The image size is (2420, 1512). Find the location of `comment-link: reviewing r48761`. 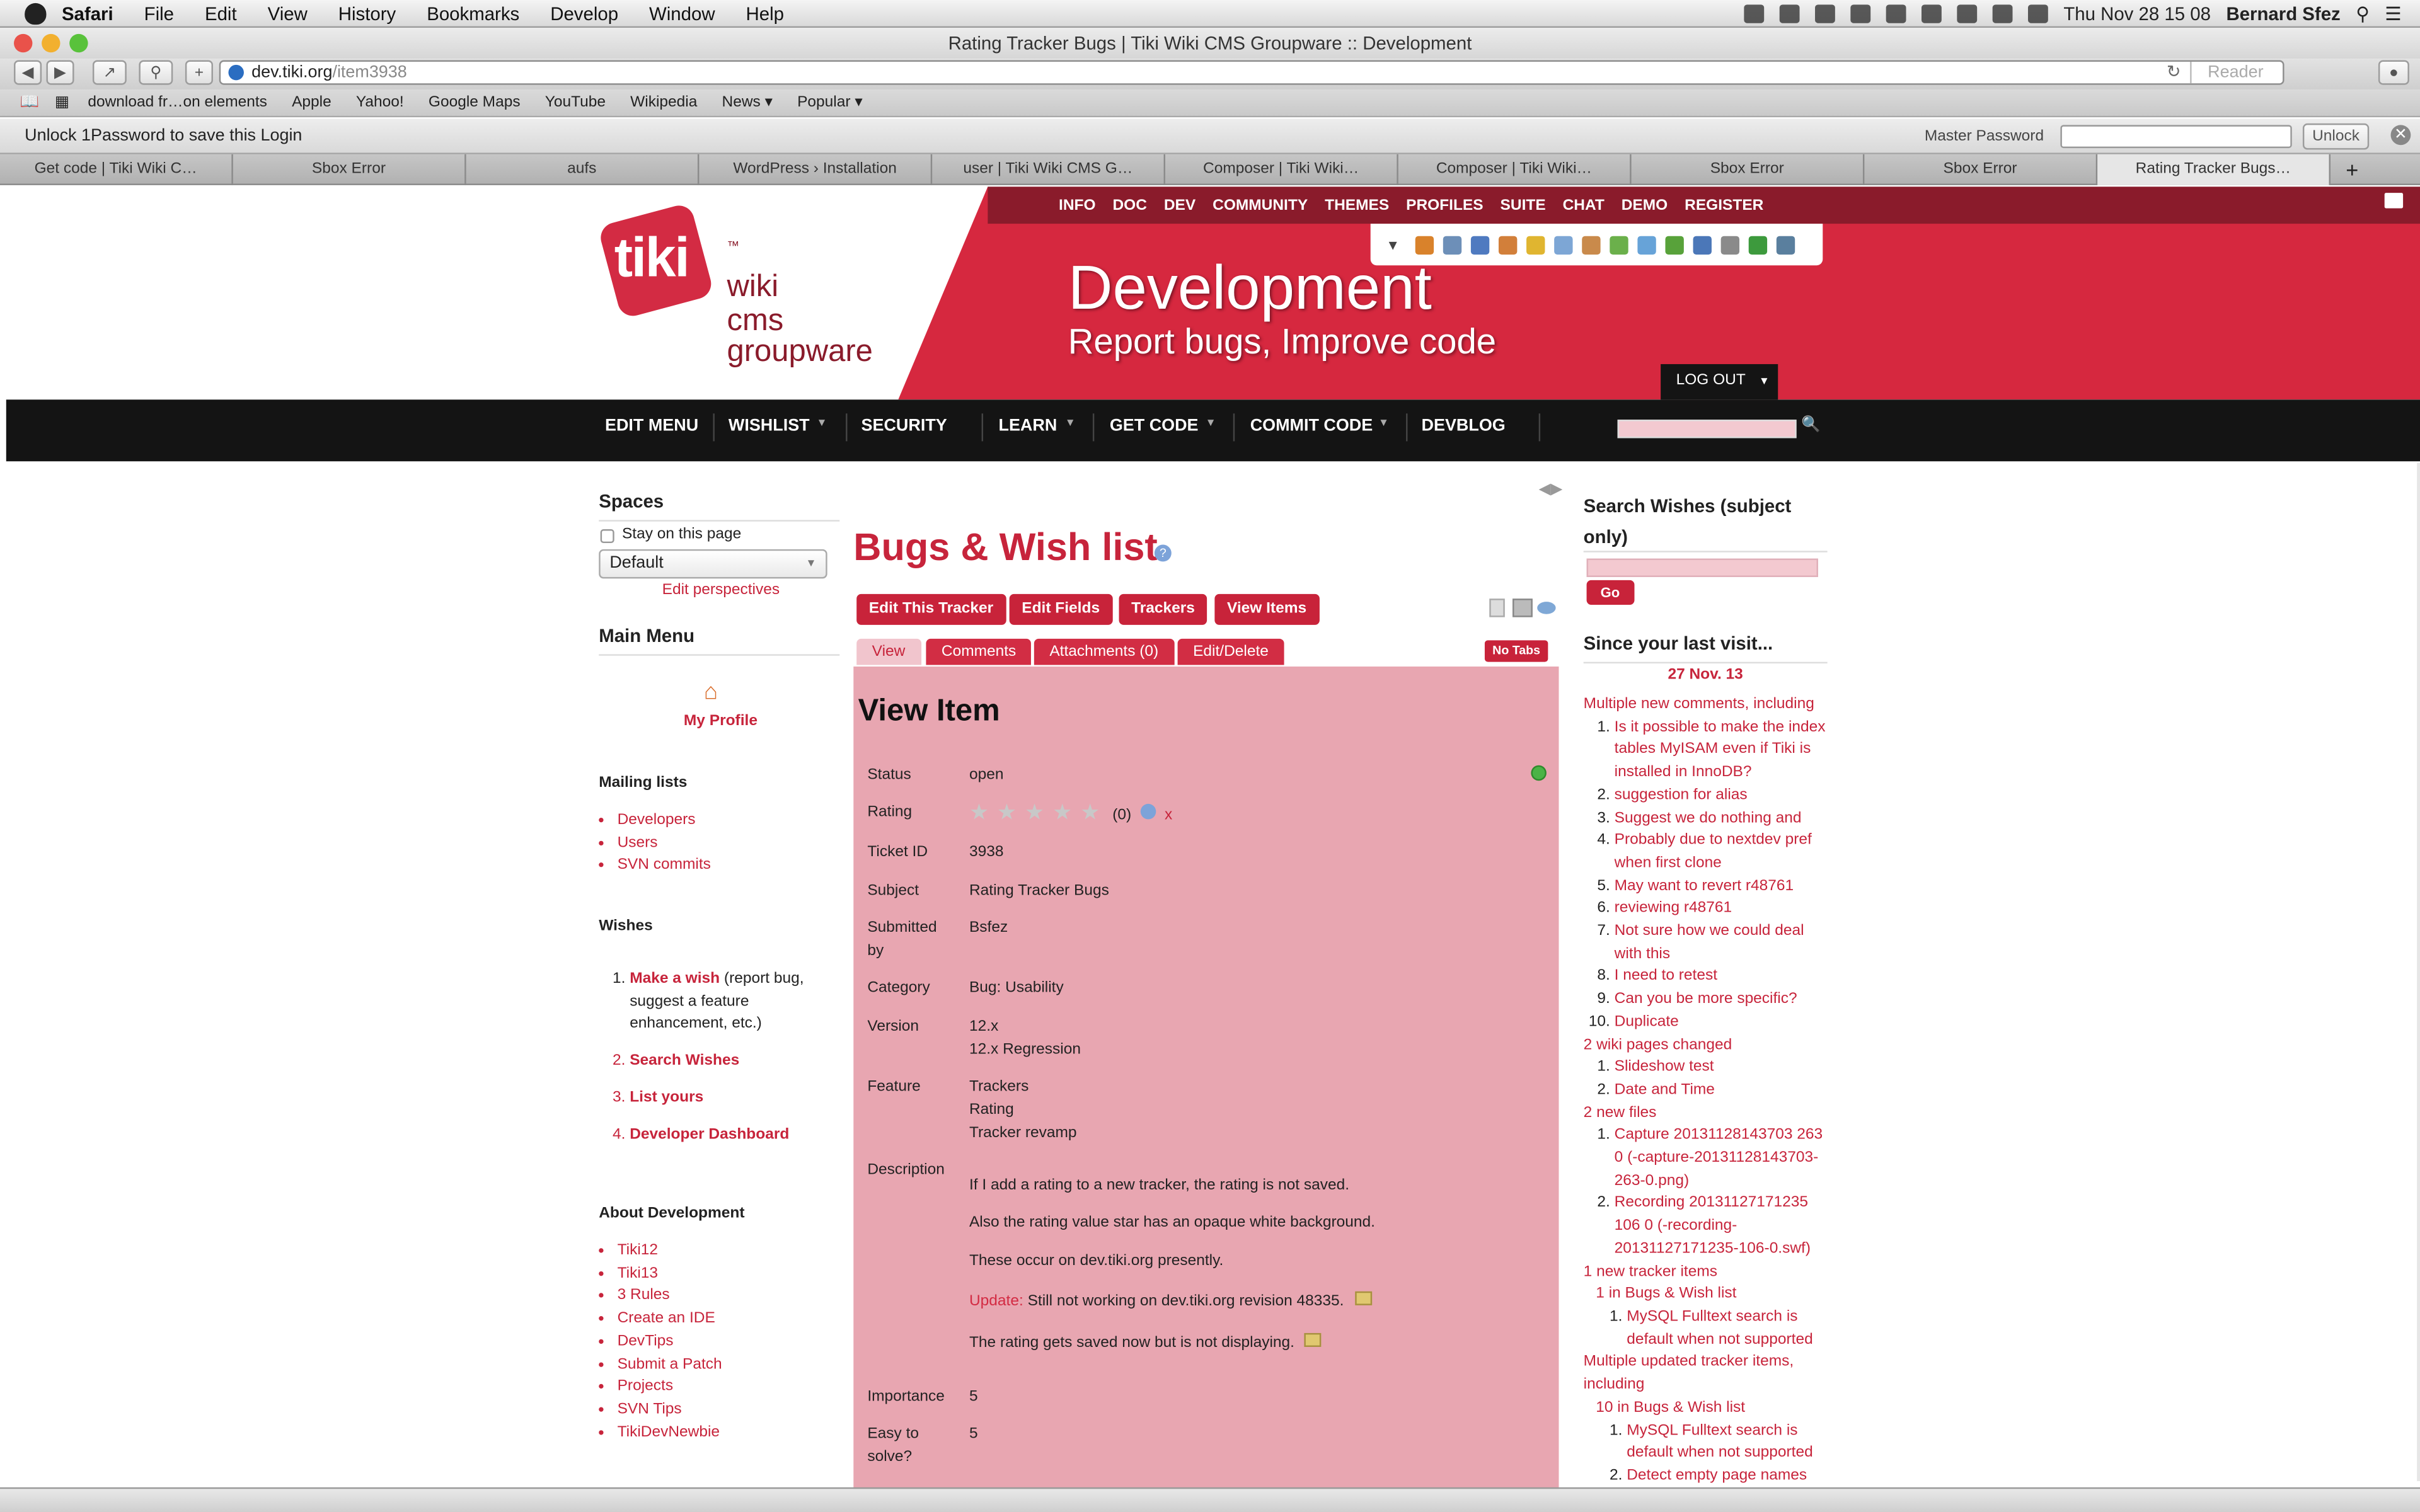

comment-link: reviewing r48761 is located at coordinates (1673, 908).